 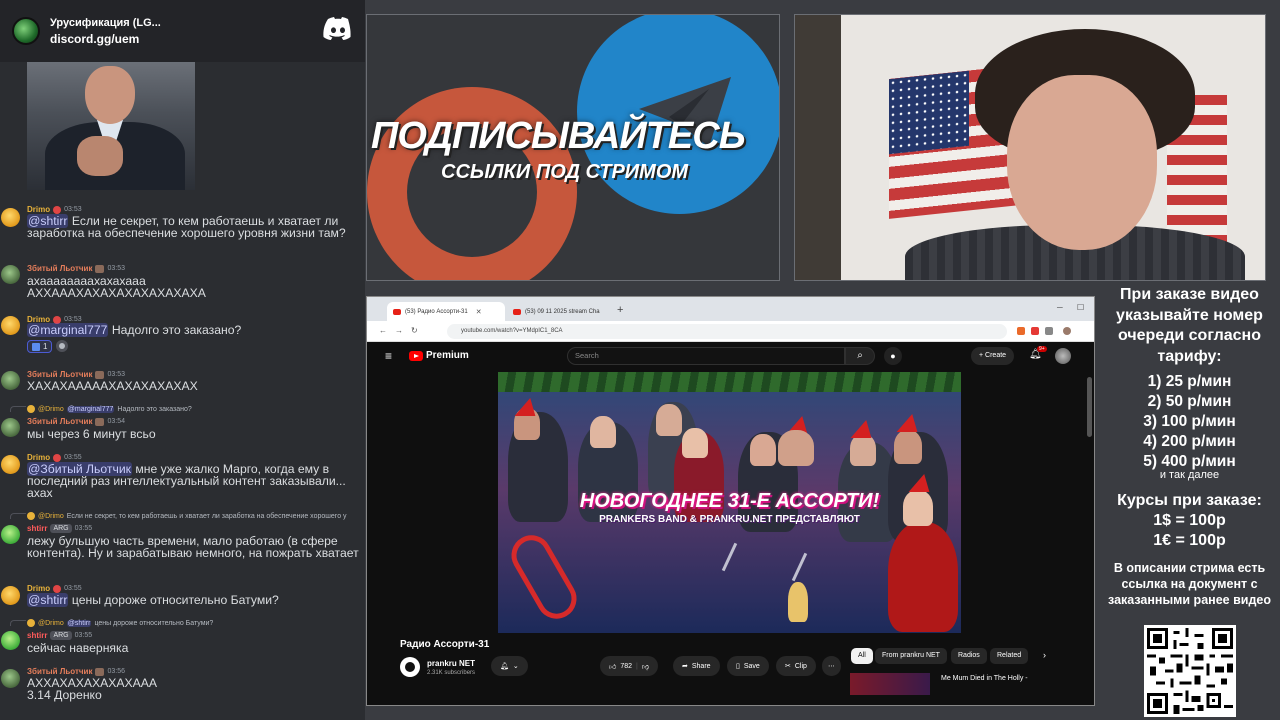 I want to click on streamer-face, so click(x=1082, y=162).